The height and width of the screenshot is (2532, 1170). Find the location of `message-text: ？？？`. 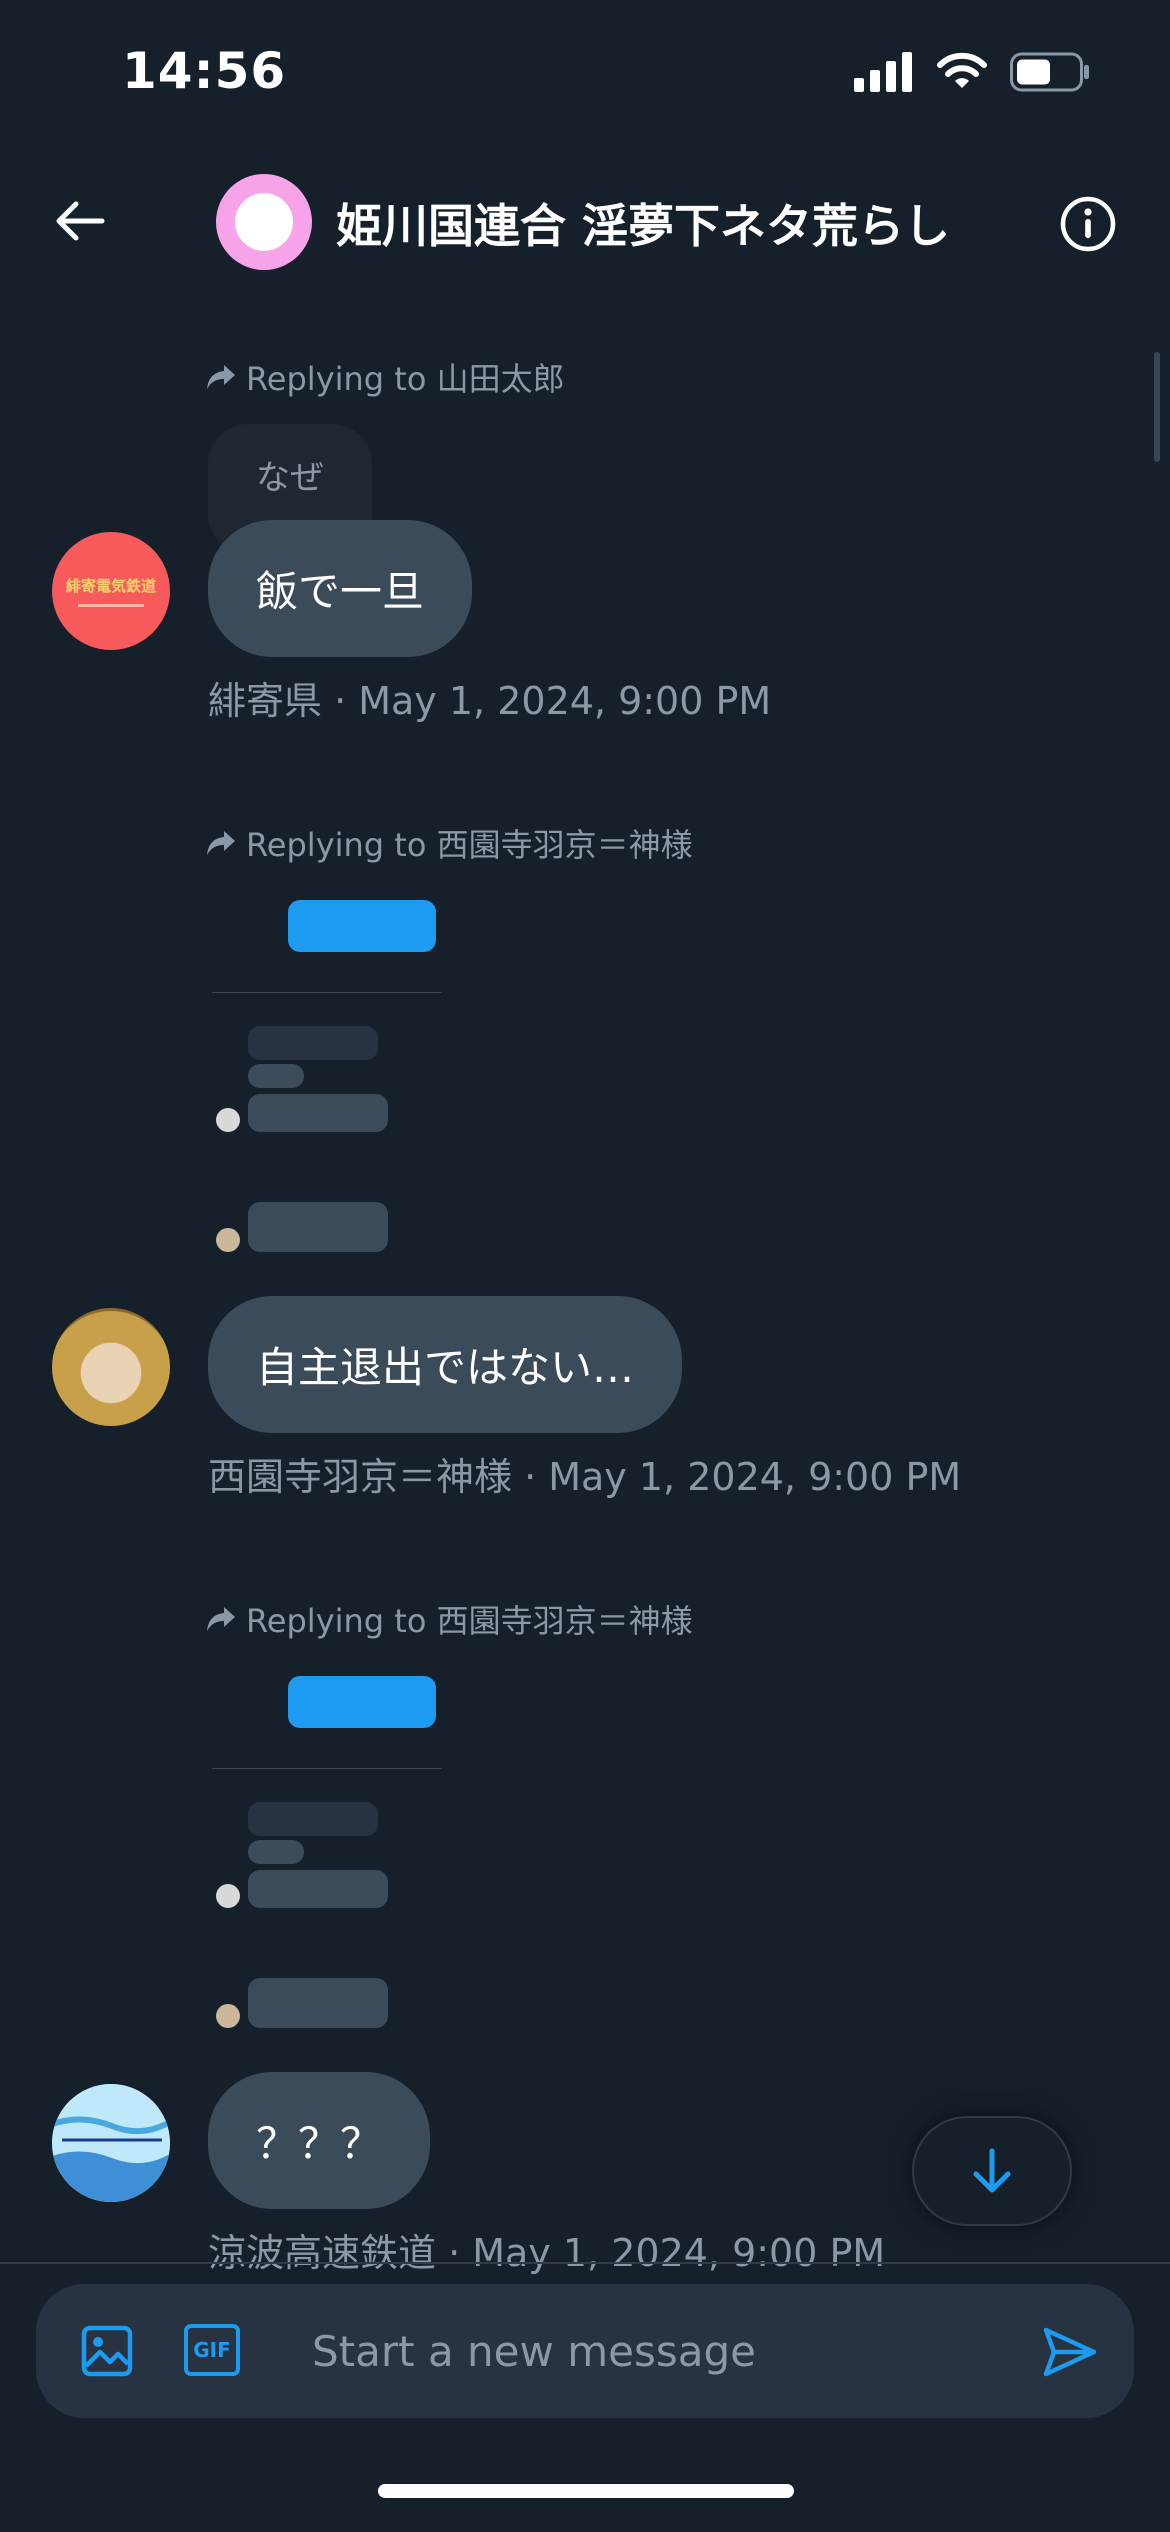

message-text: ？？？ is located at coordinates (319, 2143).